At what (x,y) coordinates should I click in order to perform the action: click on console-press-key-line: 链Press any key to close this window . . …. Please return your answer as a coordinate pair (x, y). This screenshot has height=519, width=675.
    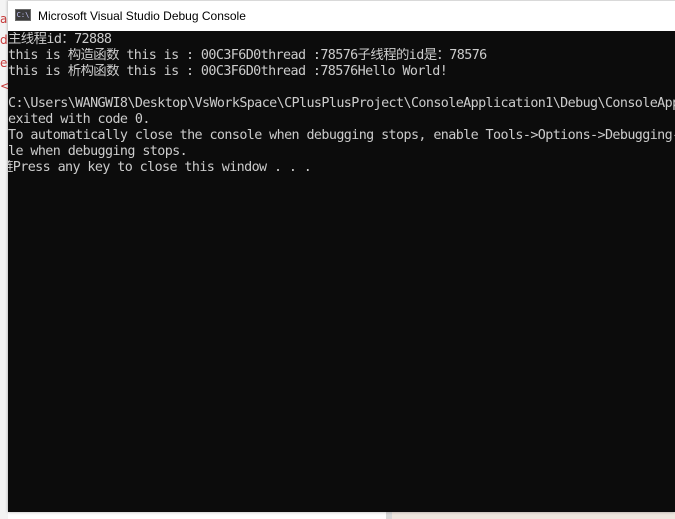
    Looking at the image, I should click on (341, 168).